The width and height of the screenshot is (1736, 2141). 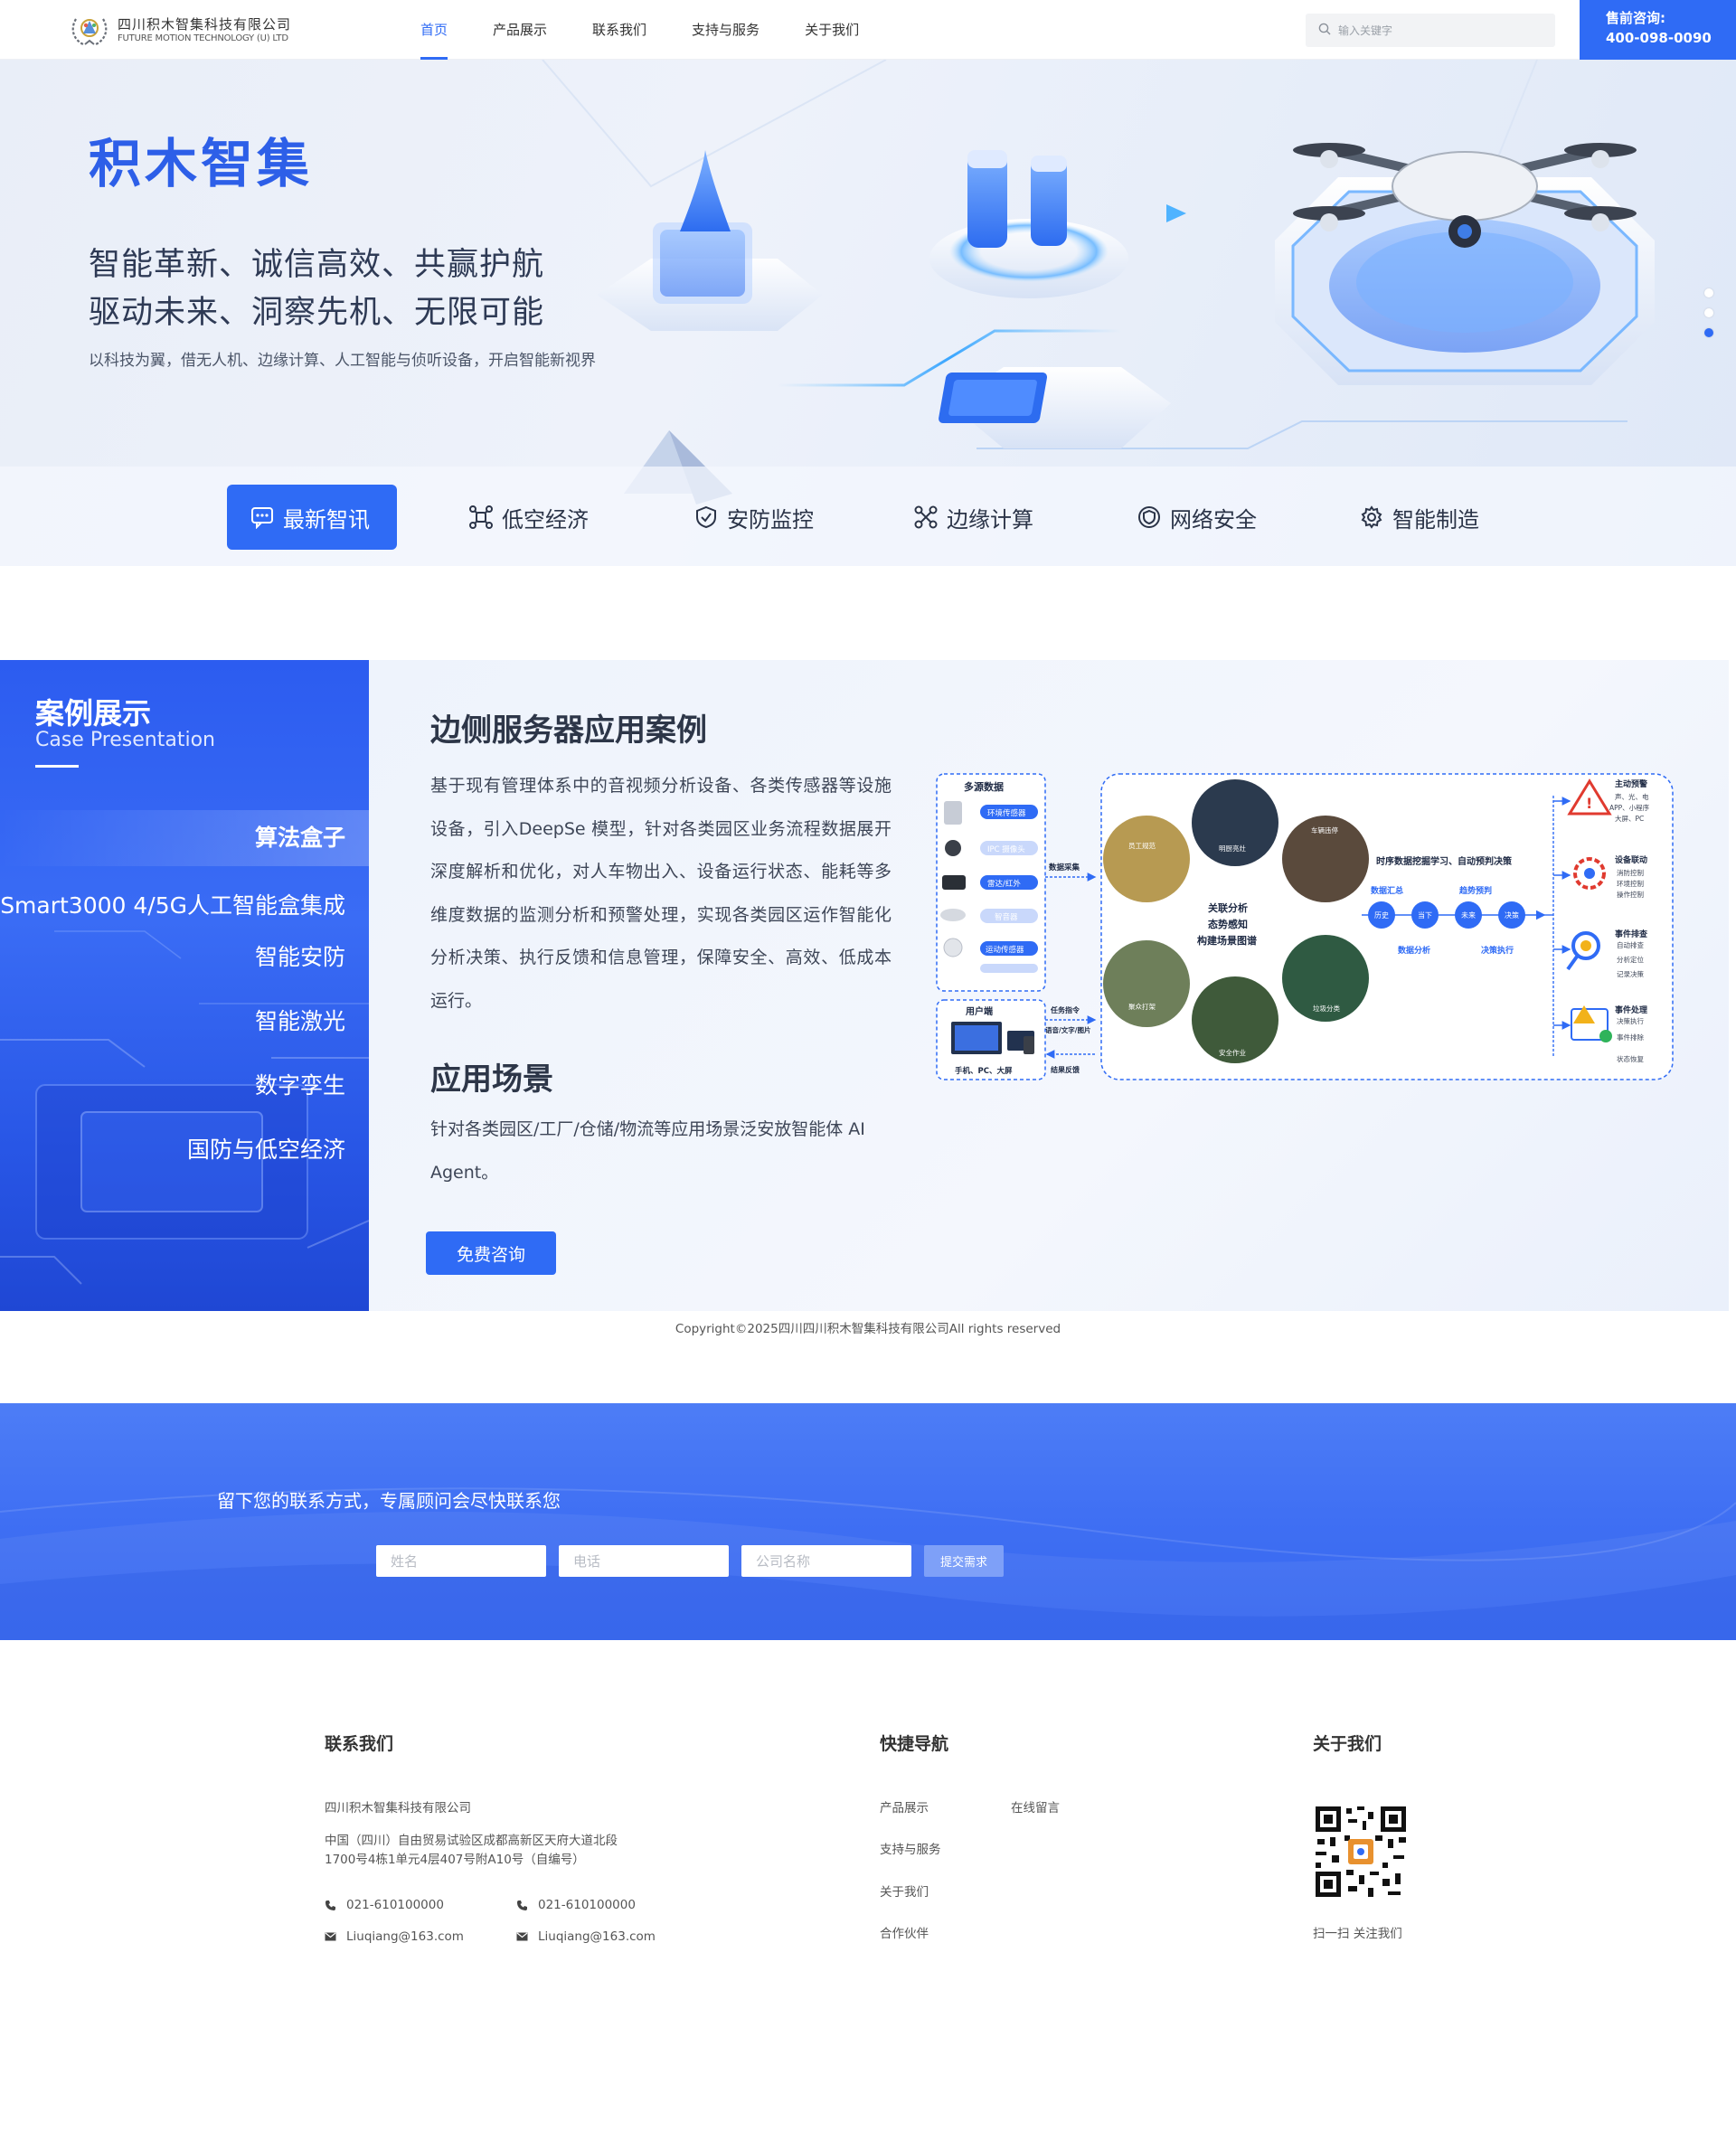 What do you see at coordinates (974, 517) in the screenshot?
I see `category-tab-edge-computing: 边缘计算` at bounding box center [974, 517].